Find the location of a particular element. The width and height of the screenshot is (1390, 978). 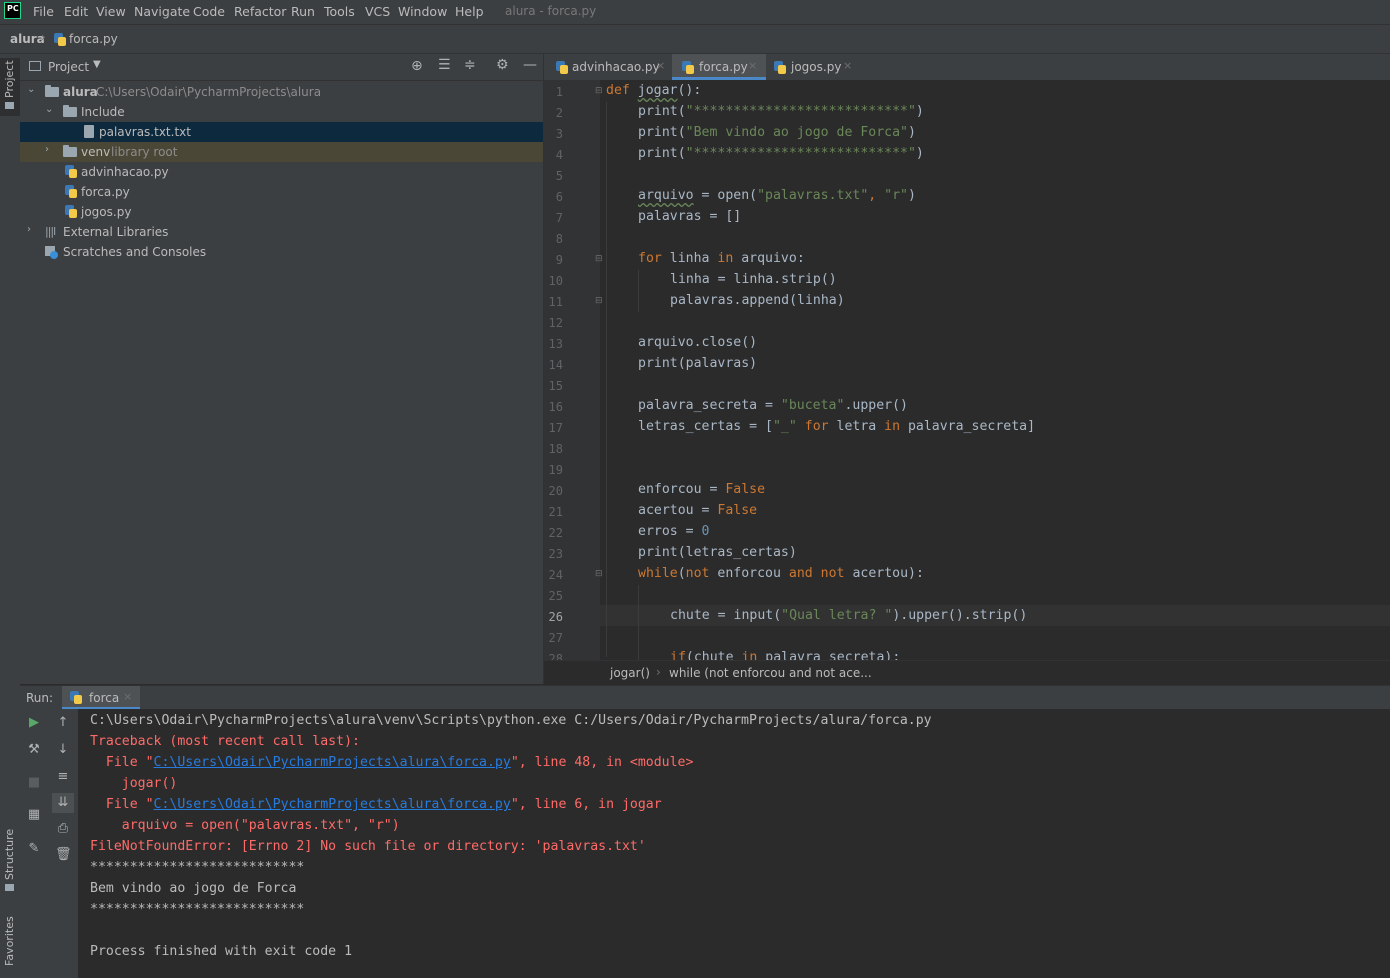

pin-icon: ✎ is located at coordinates (34, 848).